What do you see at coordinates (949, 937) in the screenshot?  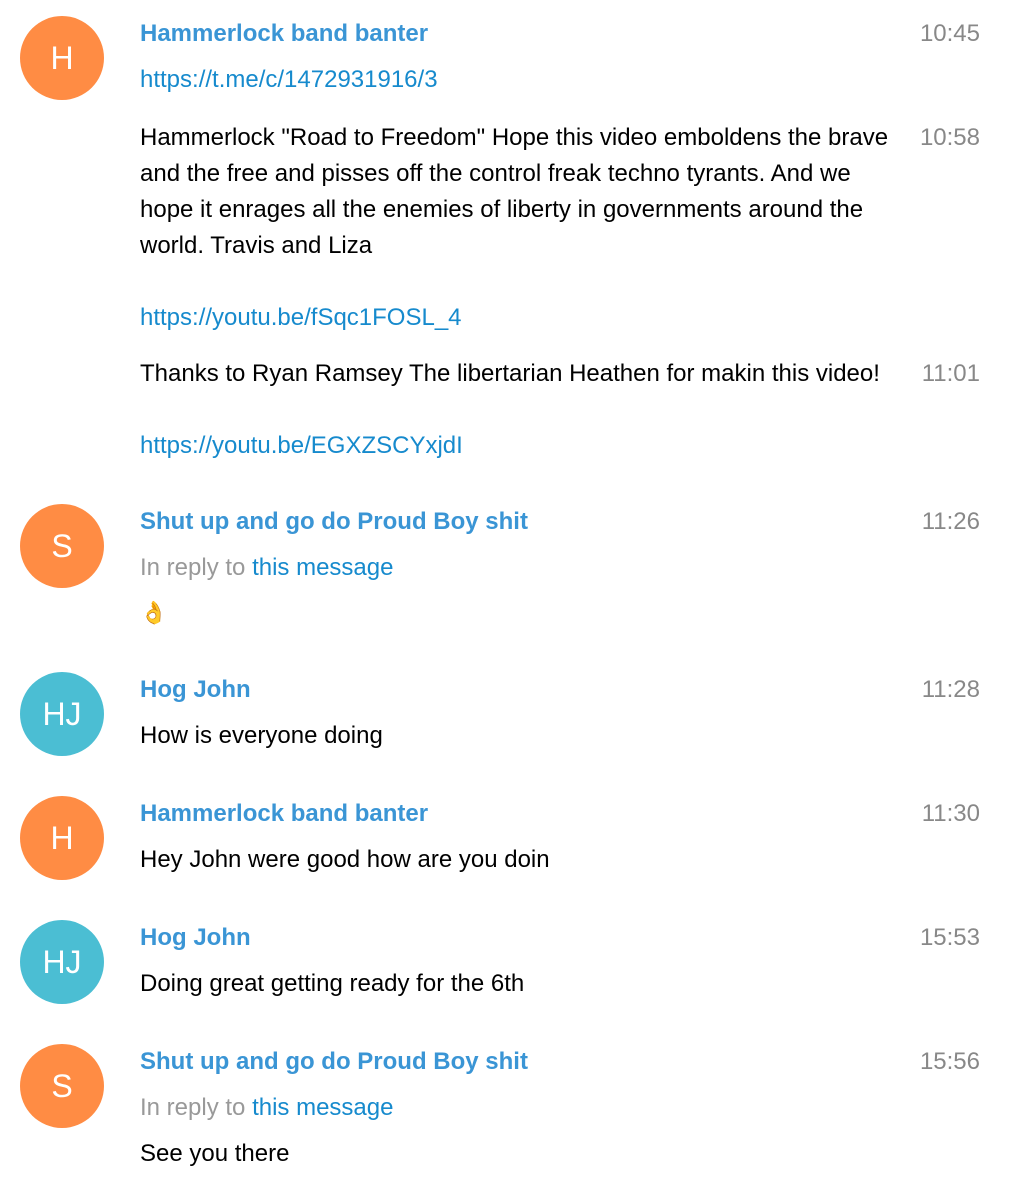 I see `message-time: 15:53` at bounding box center [949, 937].